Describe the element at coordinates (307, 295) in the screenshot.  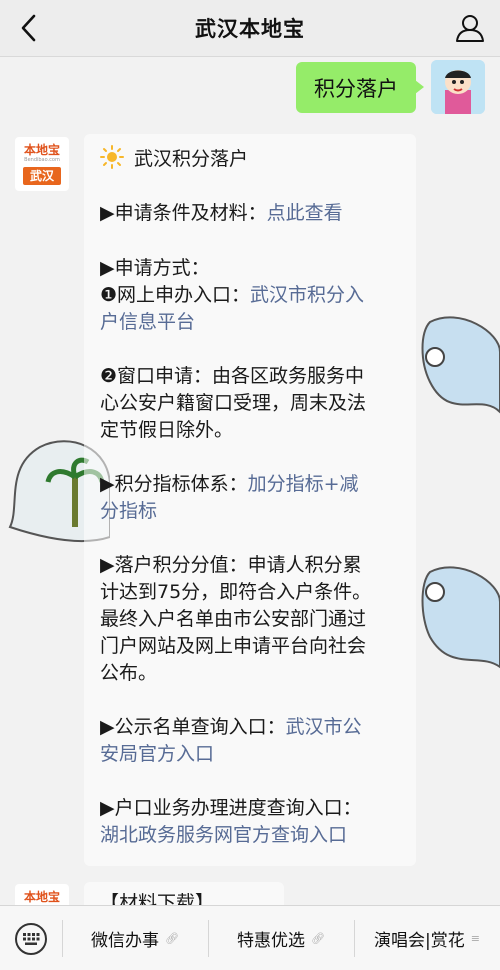
I see `online-platform-link: 武汉市积分入` at that location.